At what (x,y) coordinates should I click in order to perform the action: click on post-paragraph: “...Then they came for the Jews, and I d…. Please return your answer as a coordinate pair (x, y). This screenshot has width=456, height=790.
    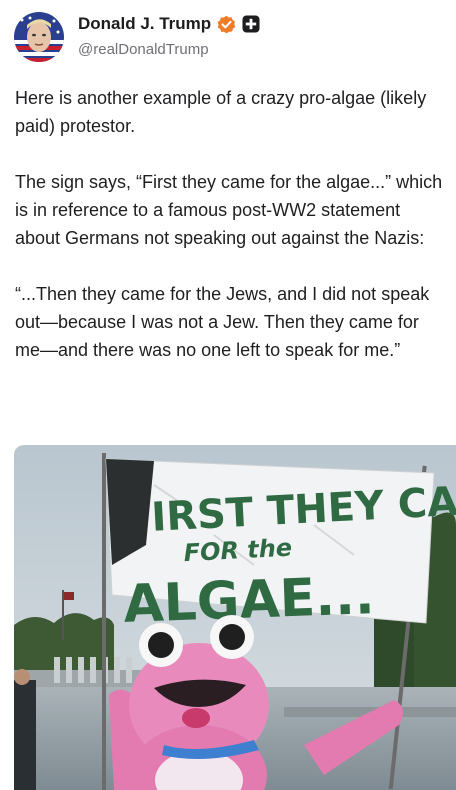
    Looking at the image, I should click on (222, 322).